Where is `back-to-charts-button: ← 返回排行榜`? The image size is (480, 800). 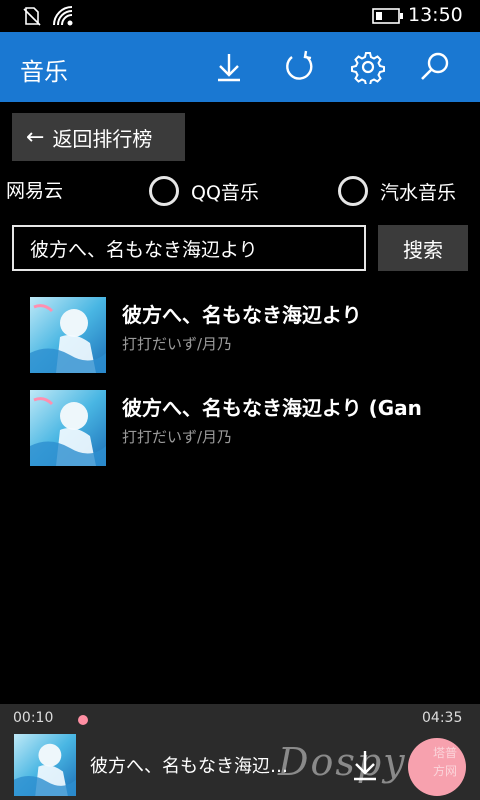
back-to-charts-button: ← 返回排行榜 is located at coordinates (98, 137).